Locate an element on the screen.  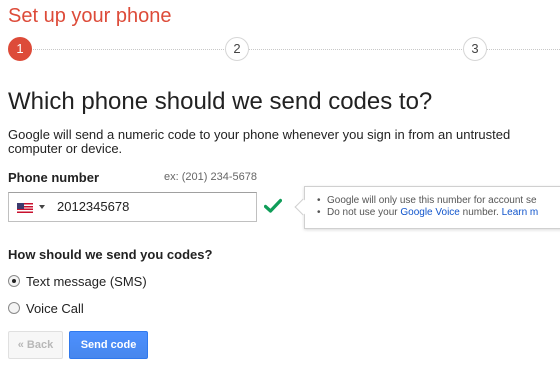
learn-more-link: Learn m is located at coordinates (520, 212).